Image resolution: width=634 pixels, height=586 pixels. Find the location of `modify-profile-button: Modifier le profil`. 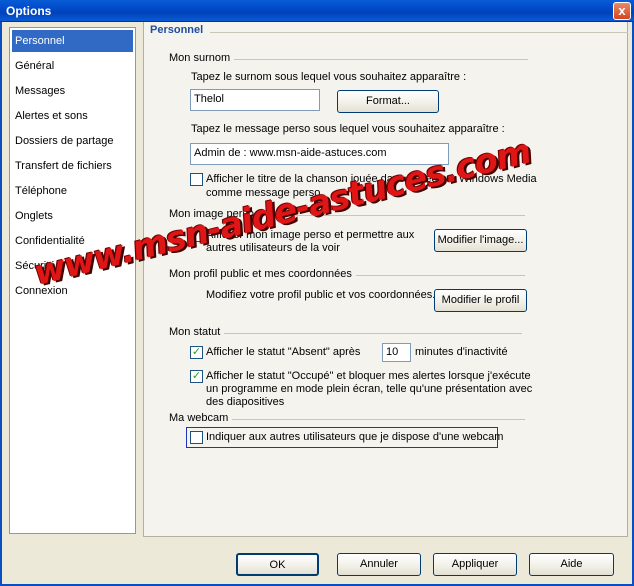

modify-profile-button: Modifier le profil is located at coordinates (480, 300).